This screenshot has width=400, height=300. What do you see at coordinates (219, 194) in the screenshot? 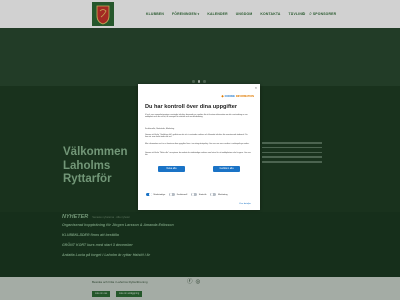
I see `toggle-marketing: Marketing` at bounding box center [219, 194].